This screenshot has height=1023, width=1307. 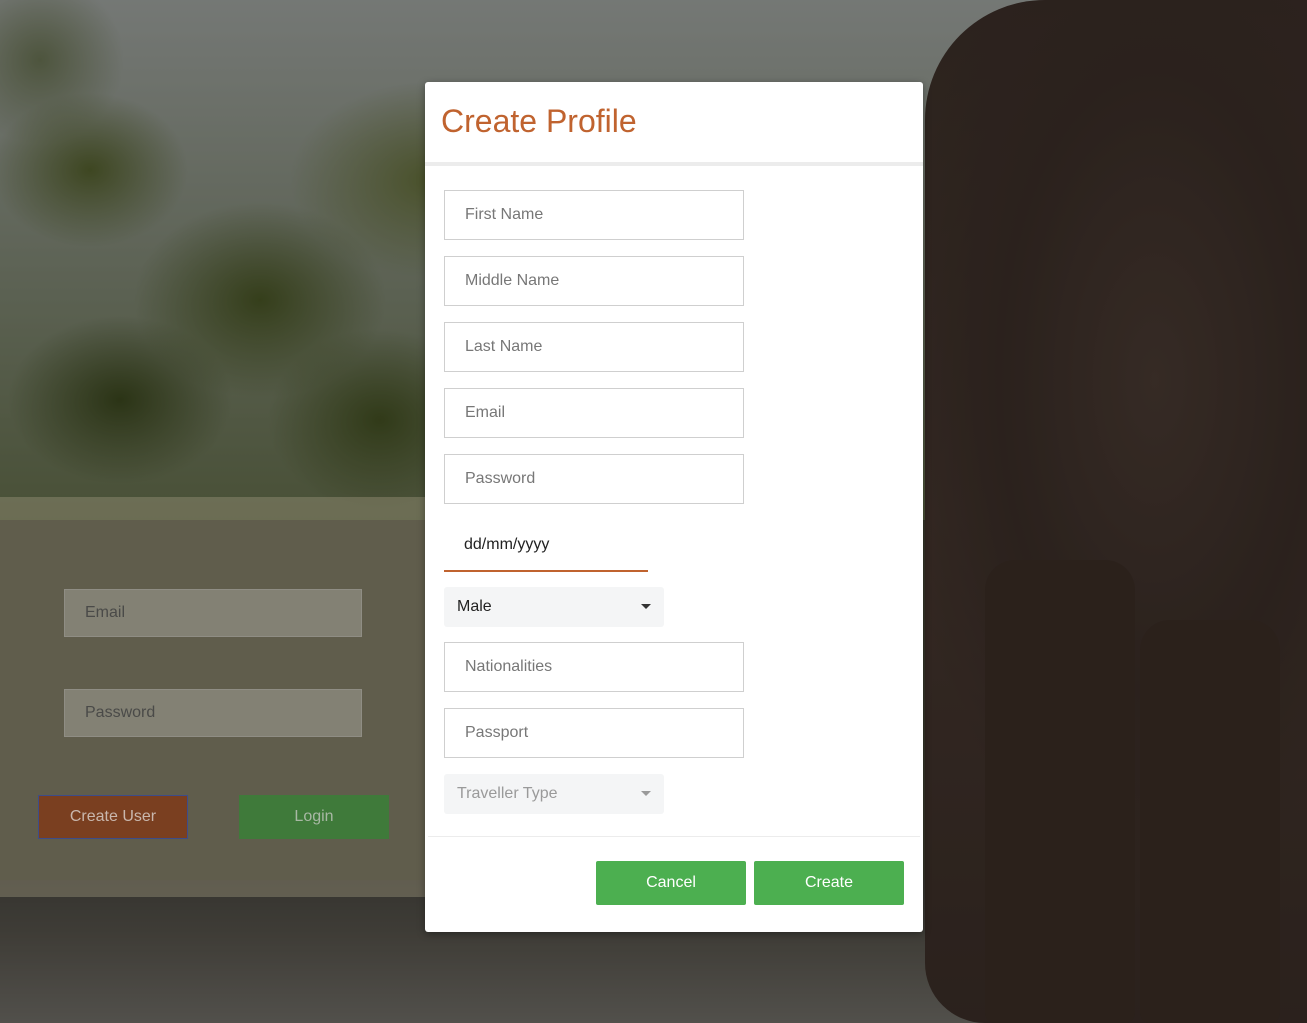 I want to click on nationalities-field: Nationalities, so click(x=594, y=667).